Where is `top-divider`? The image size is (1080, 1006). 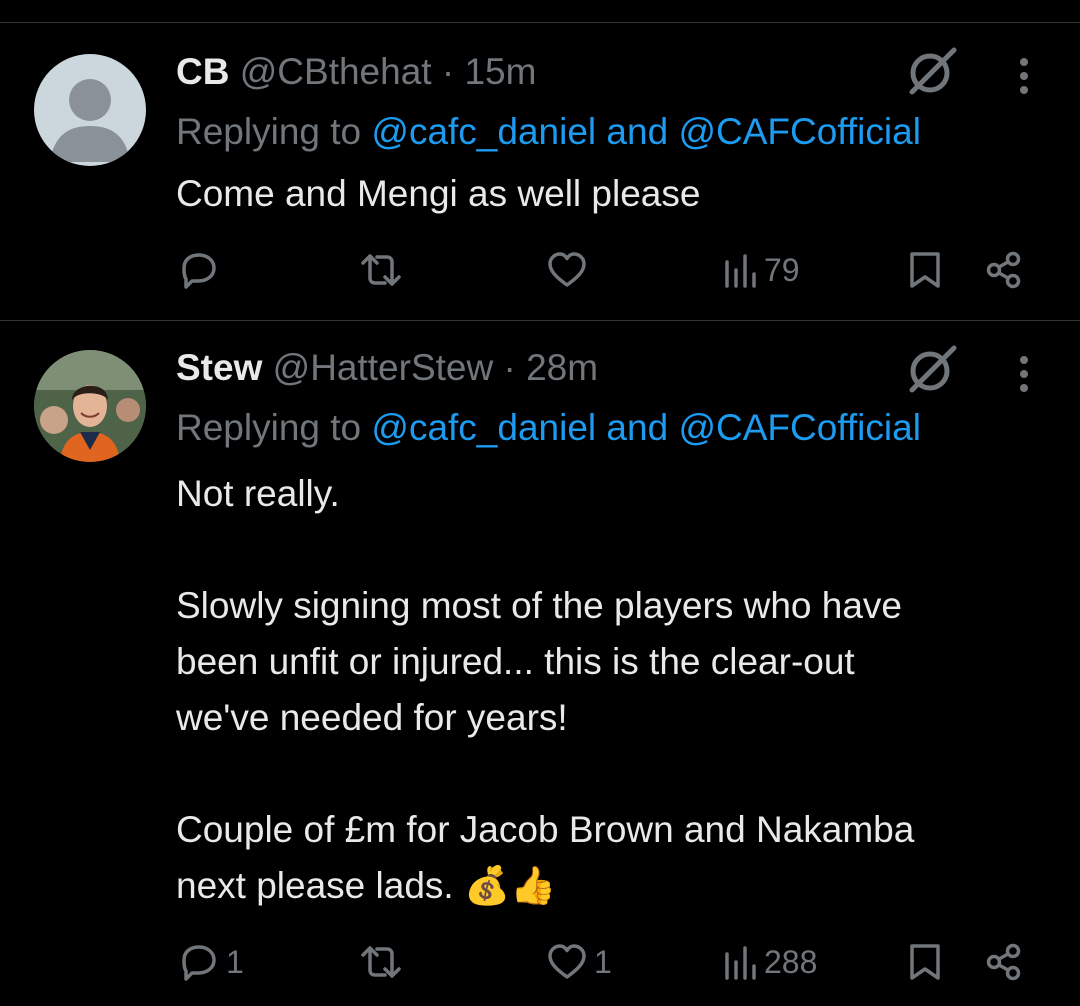
top-divider is located at coordinates (540, 22).